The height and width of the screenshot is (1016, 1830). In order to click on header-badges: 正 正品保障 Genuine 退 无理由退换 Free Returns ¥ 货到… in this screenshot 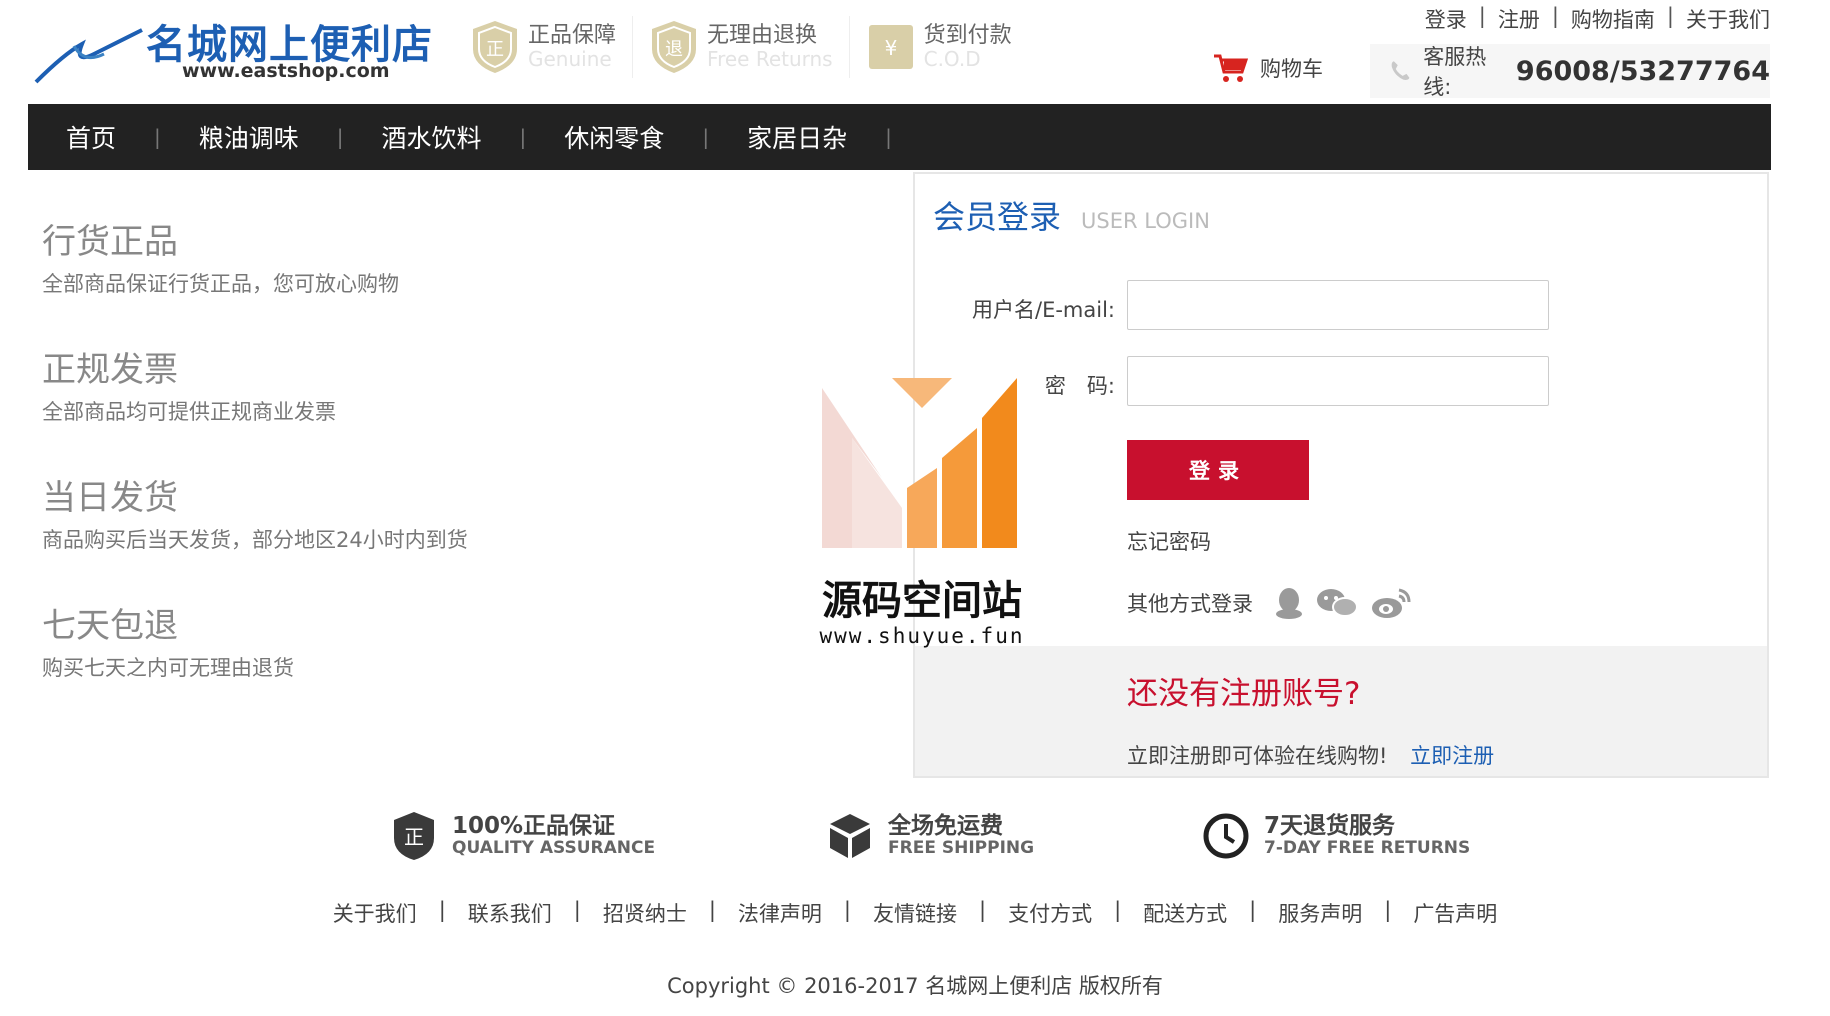, I will do `click(757, 47)`.